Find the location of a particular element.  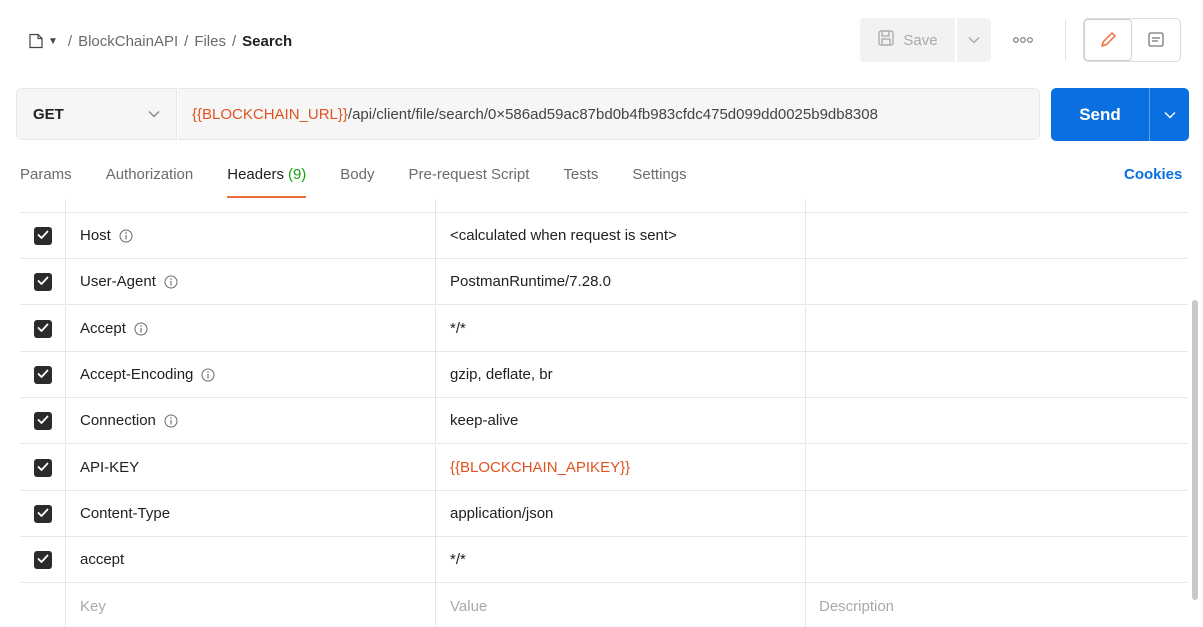

table-row: Content-Type application/json is located at coordinates (604, 514).